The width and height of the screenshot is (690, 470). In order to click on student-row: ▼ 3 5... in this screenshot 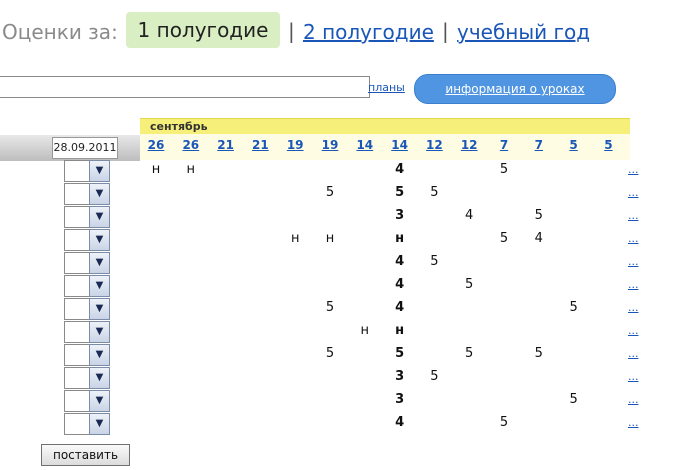, I will do `click(345, 400)`.